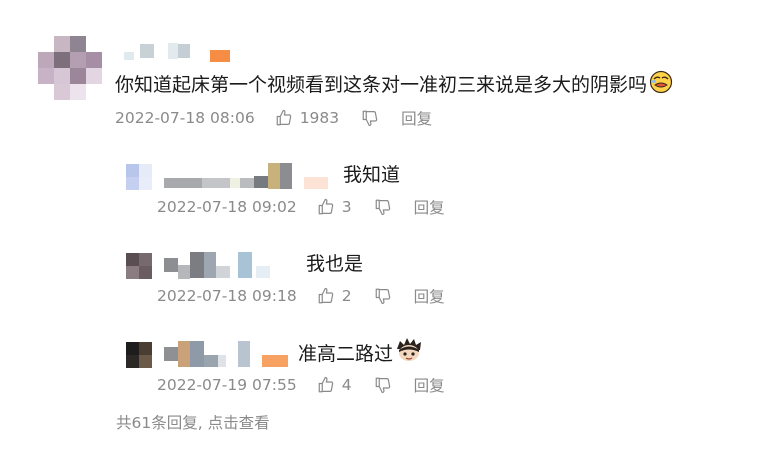 This screenshot has width=784, height=449. What do you see at coordinates (227, 296) in the screenshot?
I see `reply-time: 2022-07-18 09:18` at bounding box center [227, 296].